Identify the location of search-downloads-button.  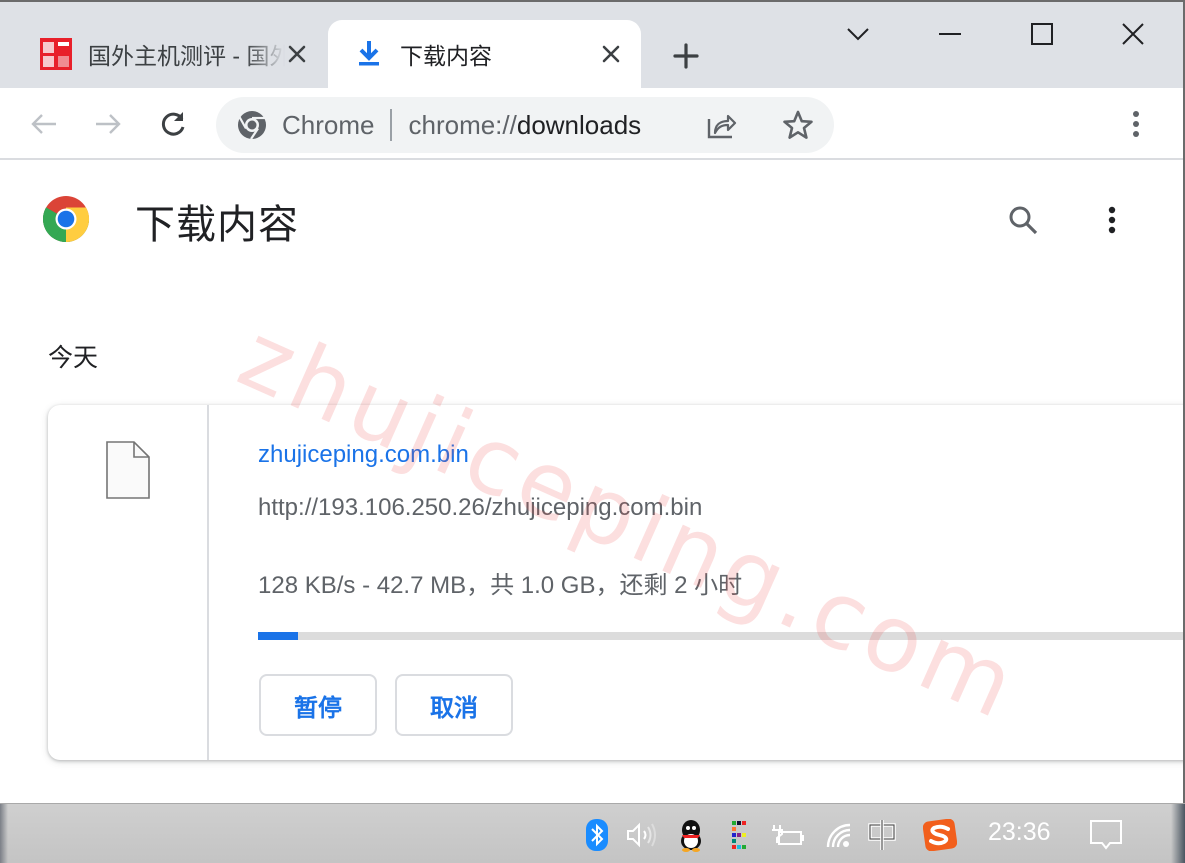
(1023, 220).